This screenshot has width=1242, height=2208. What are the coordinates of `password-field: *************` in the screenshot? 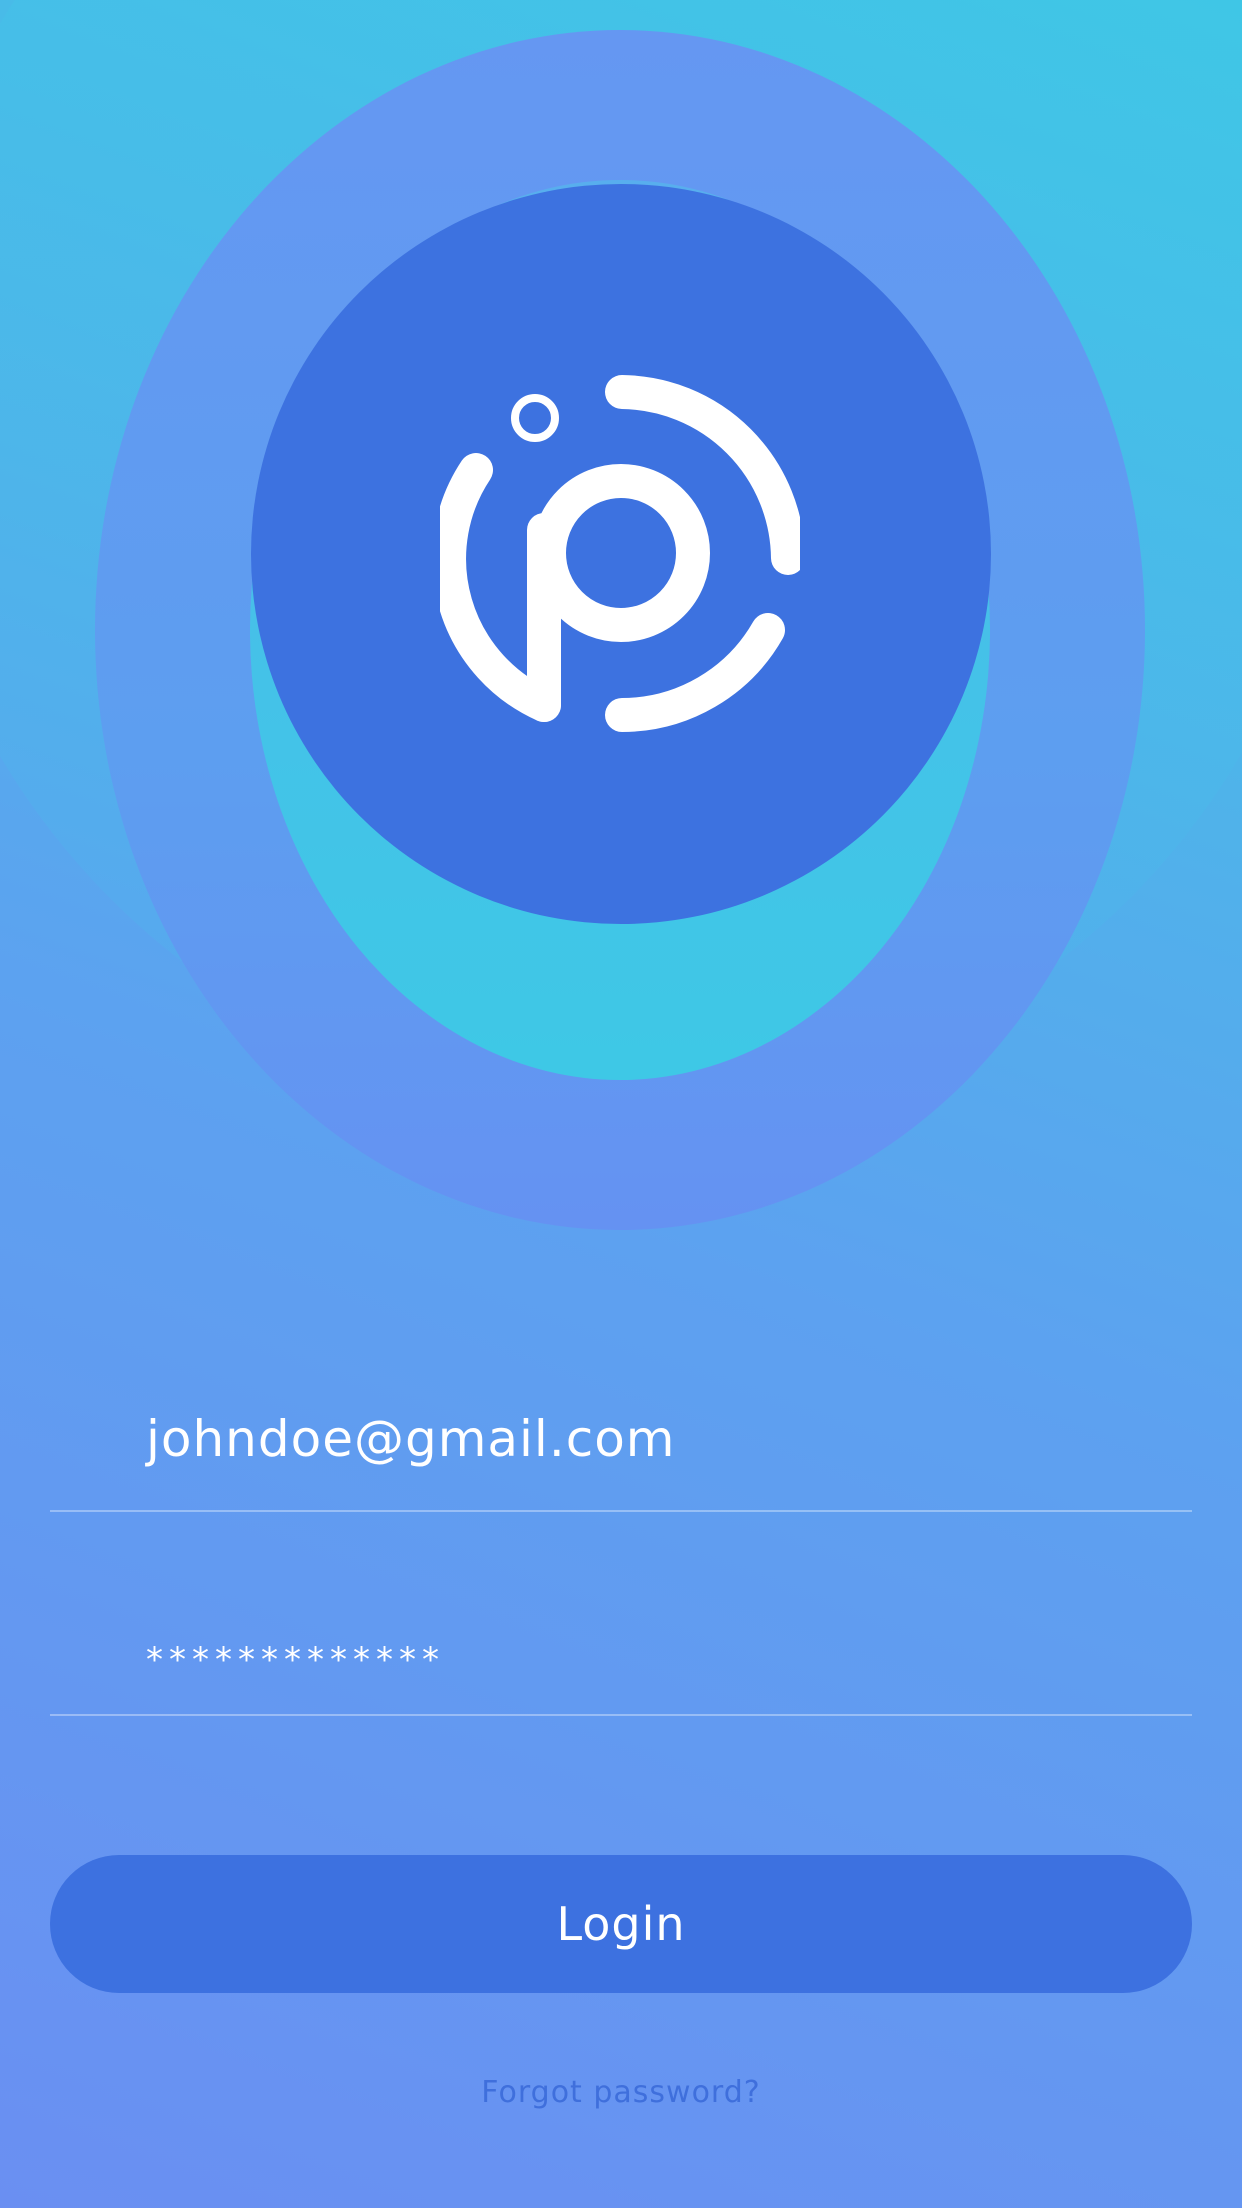 It's located at (621, 1658).